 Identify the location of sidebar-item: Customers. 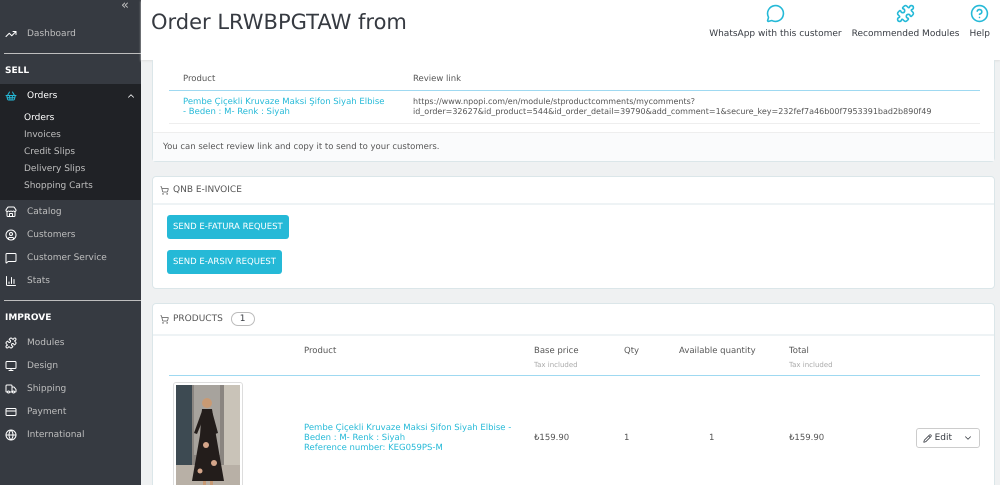
(70, 234).